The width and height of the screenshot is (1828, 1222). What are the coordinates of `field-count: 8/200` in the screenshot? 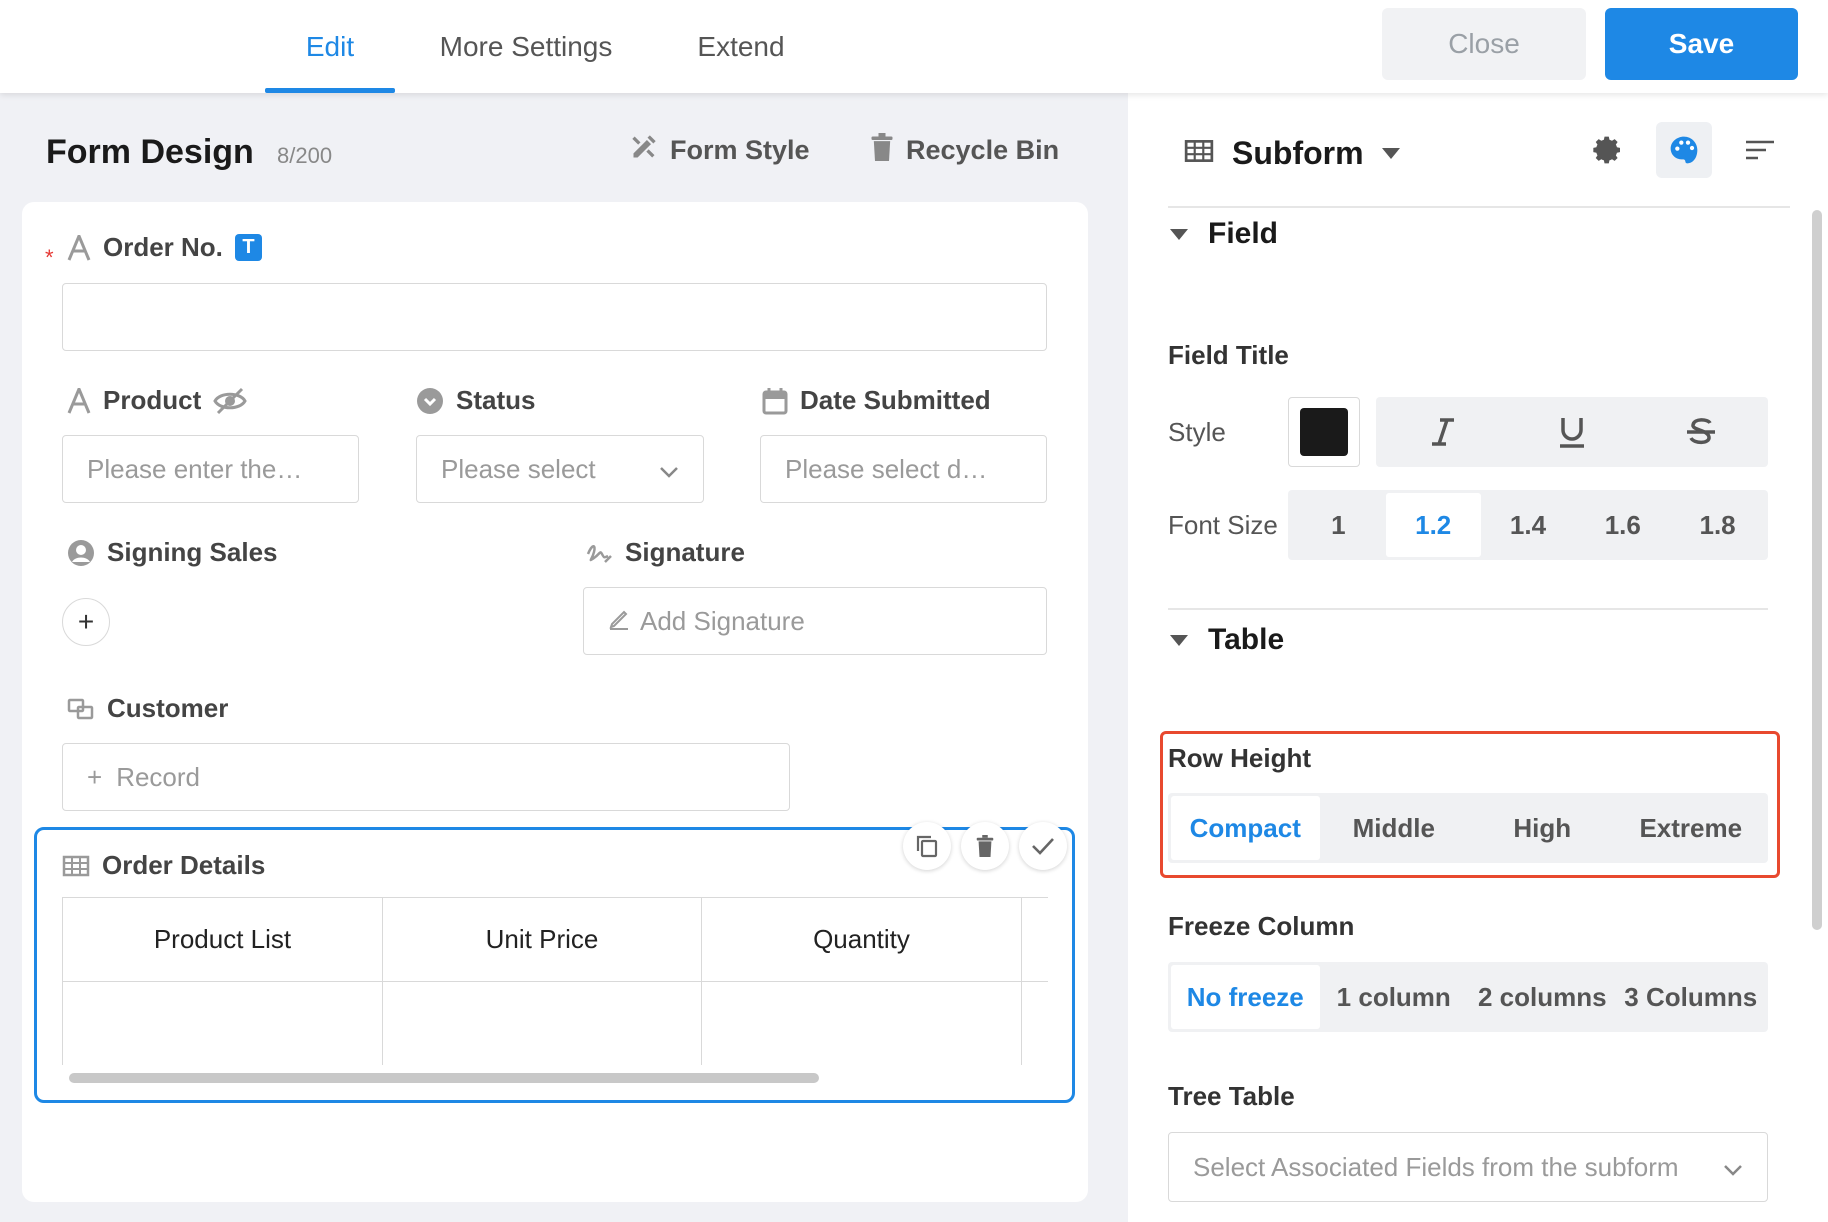 It's located at (305, 155).